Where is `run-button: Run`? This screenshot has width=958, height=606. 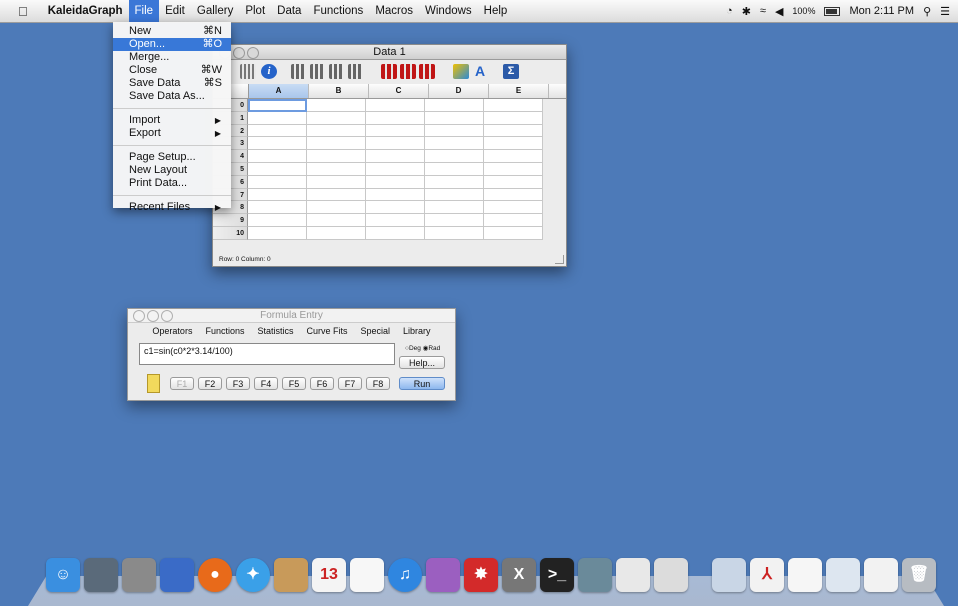 run-button: Run is located at coordinates (422, 383).